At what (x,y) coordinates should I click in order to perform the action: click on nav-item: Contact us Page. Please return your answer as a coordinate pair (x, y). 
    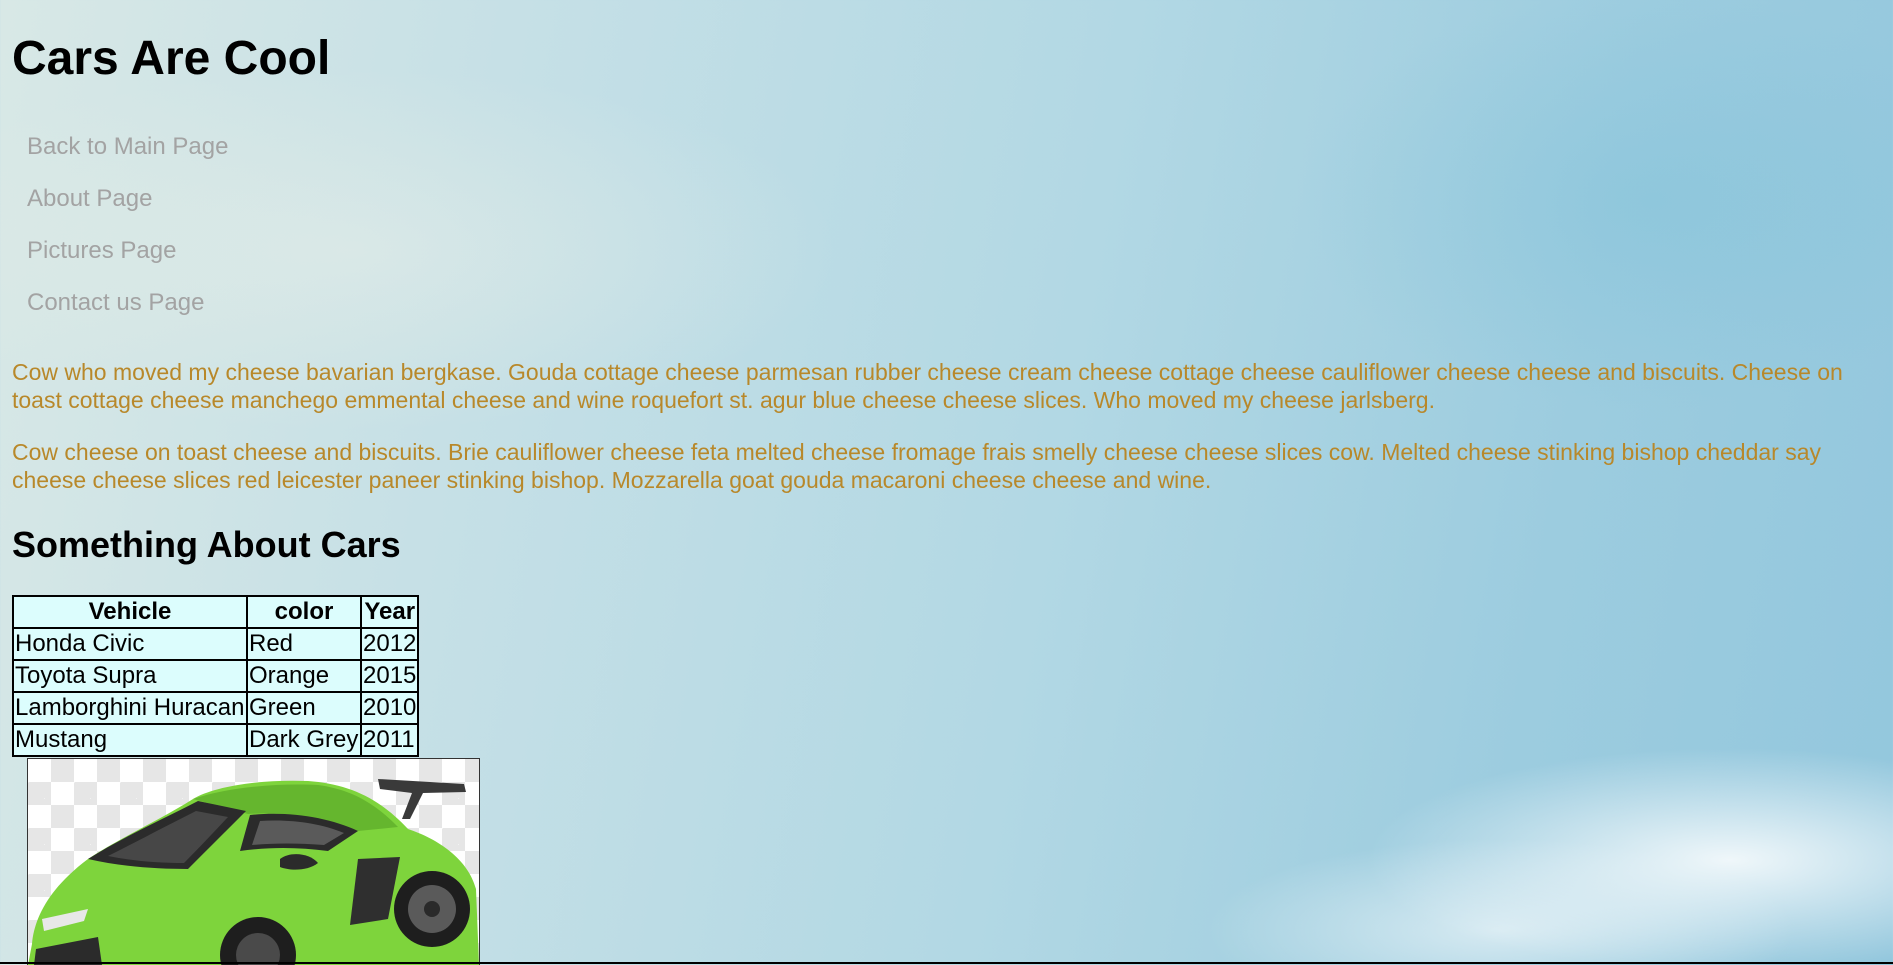
    Looking at the image, I should click on (954, 316).